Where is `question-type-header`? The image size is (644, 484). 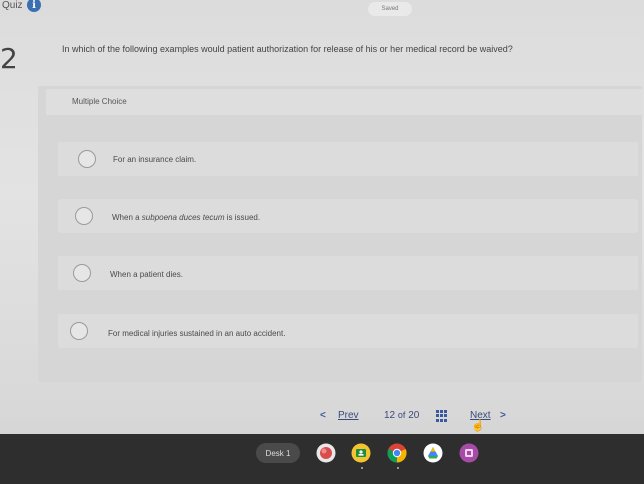 question-type-header is located at coordinates (344, 102).